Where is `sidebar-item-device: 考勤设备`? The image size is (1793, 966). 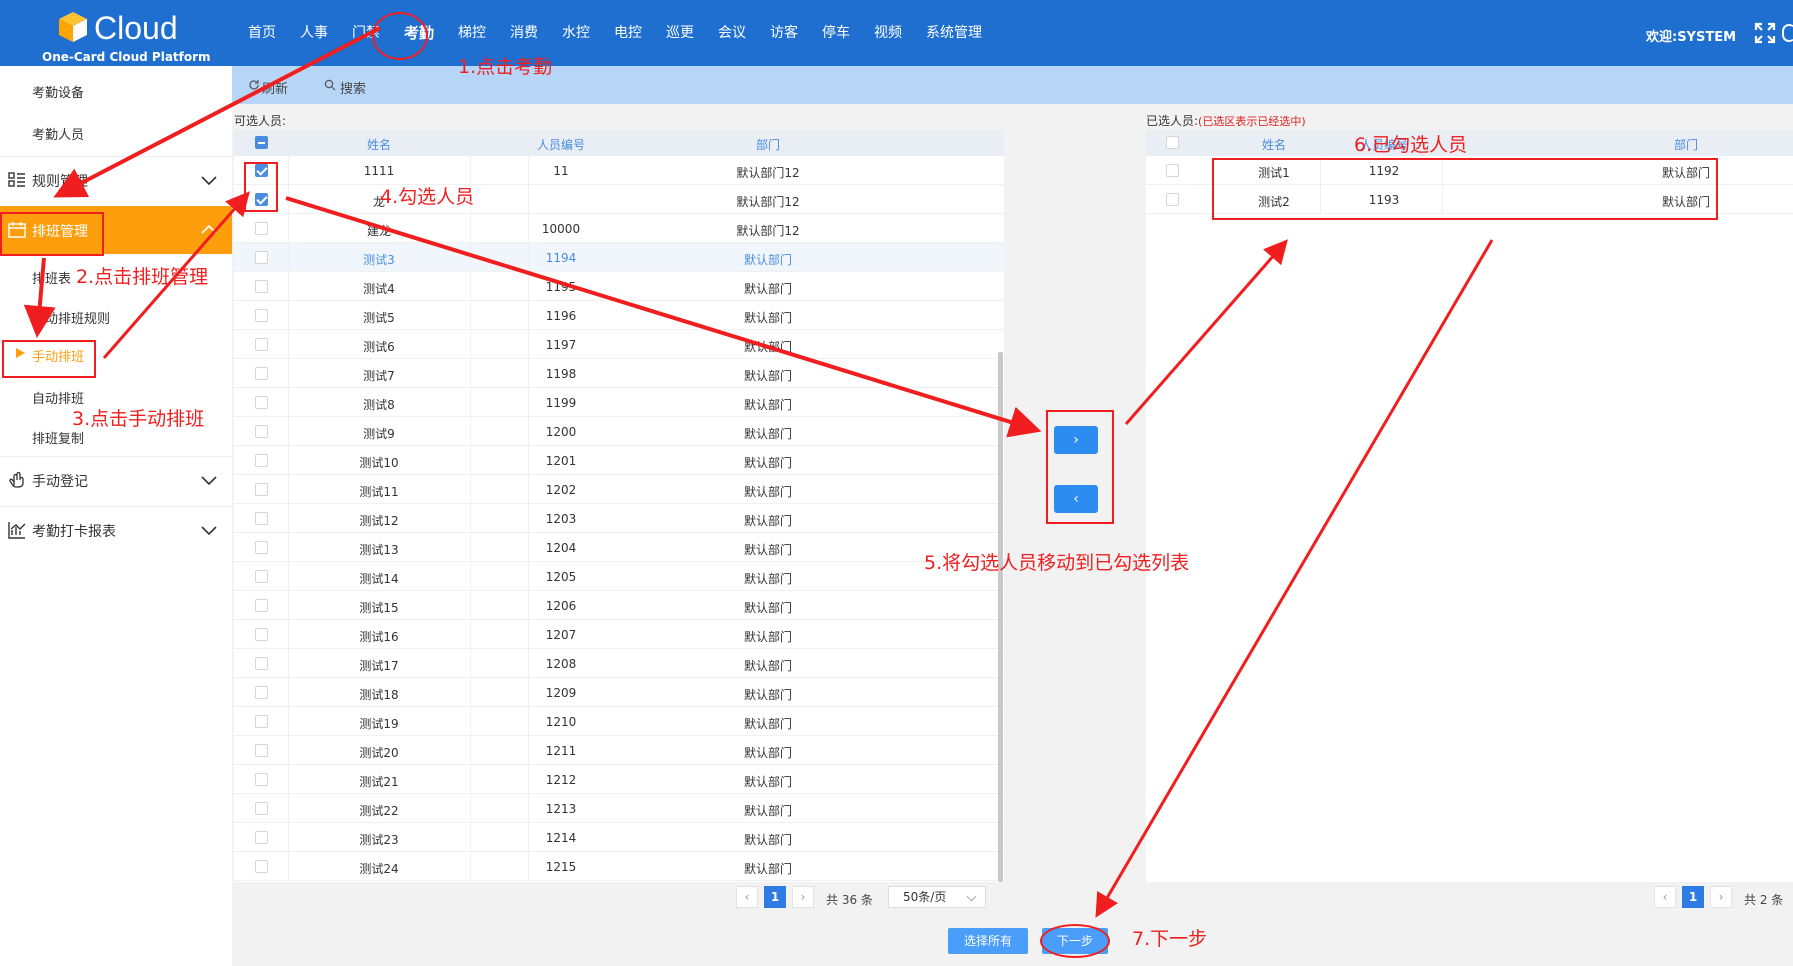 sidebar-item-device: 考勤设备 is located at coordinates (58, 91).